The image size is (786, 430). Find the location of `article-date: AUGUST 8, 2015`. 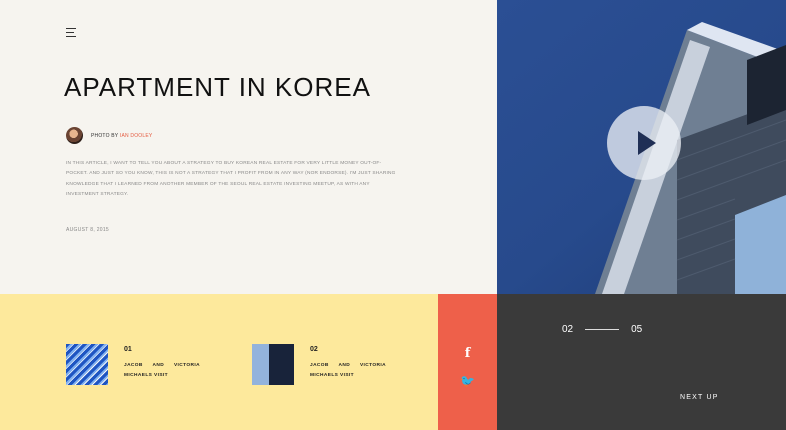

article-date: AUGUST 8, 2015 is located at coordinates (88, 230).